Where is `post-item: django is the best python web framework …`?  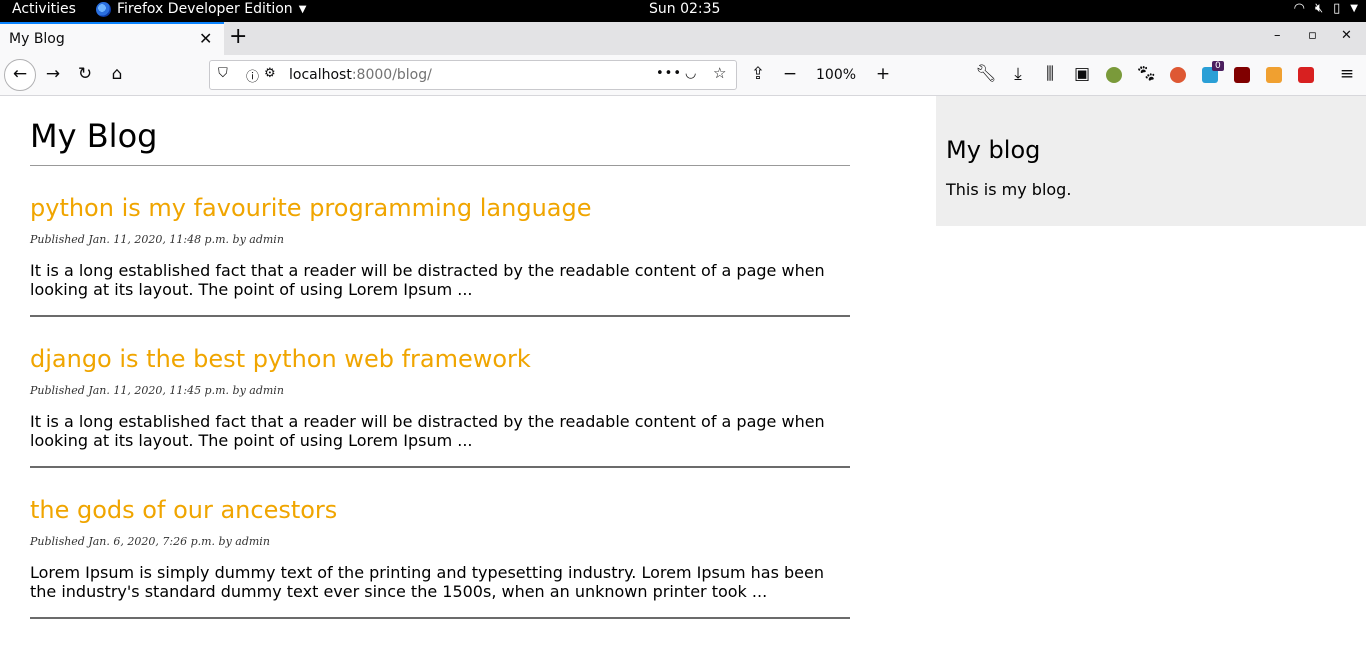 post-item: django is the best python web framework … is located at coordinates (440, 392).